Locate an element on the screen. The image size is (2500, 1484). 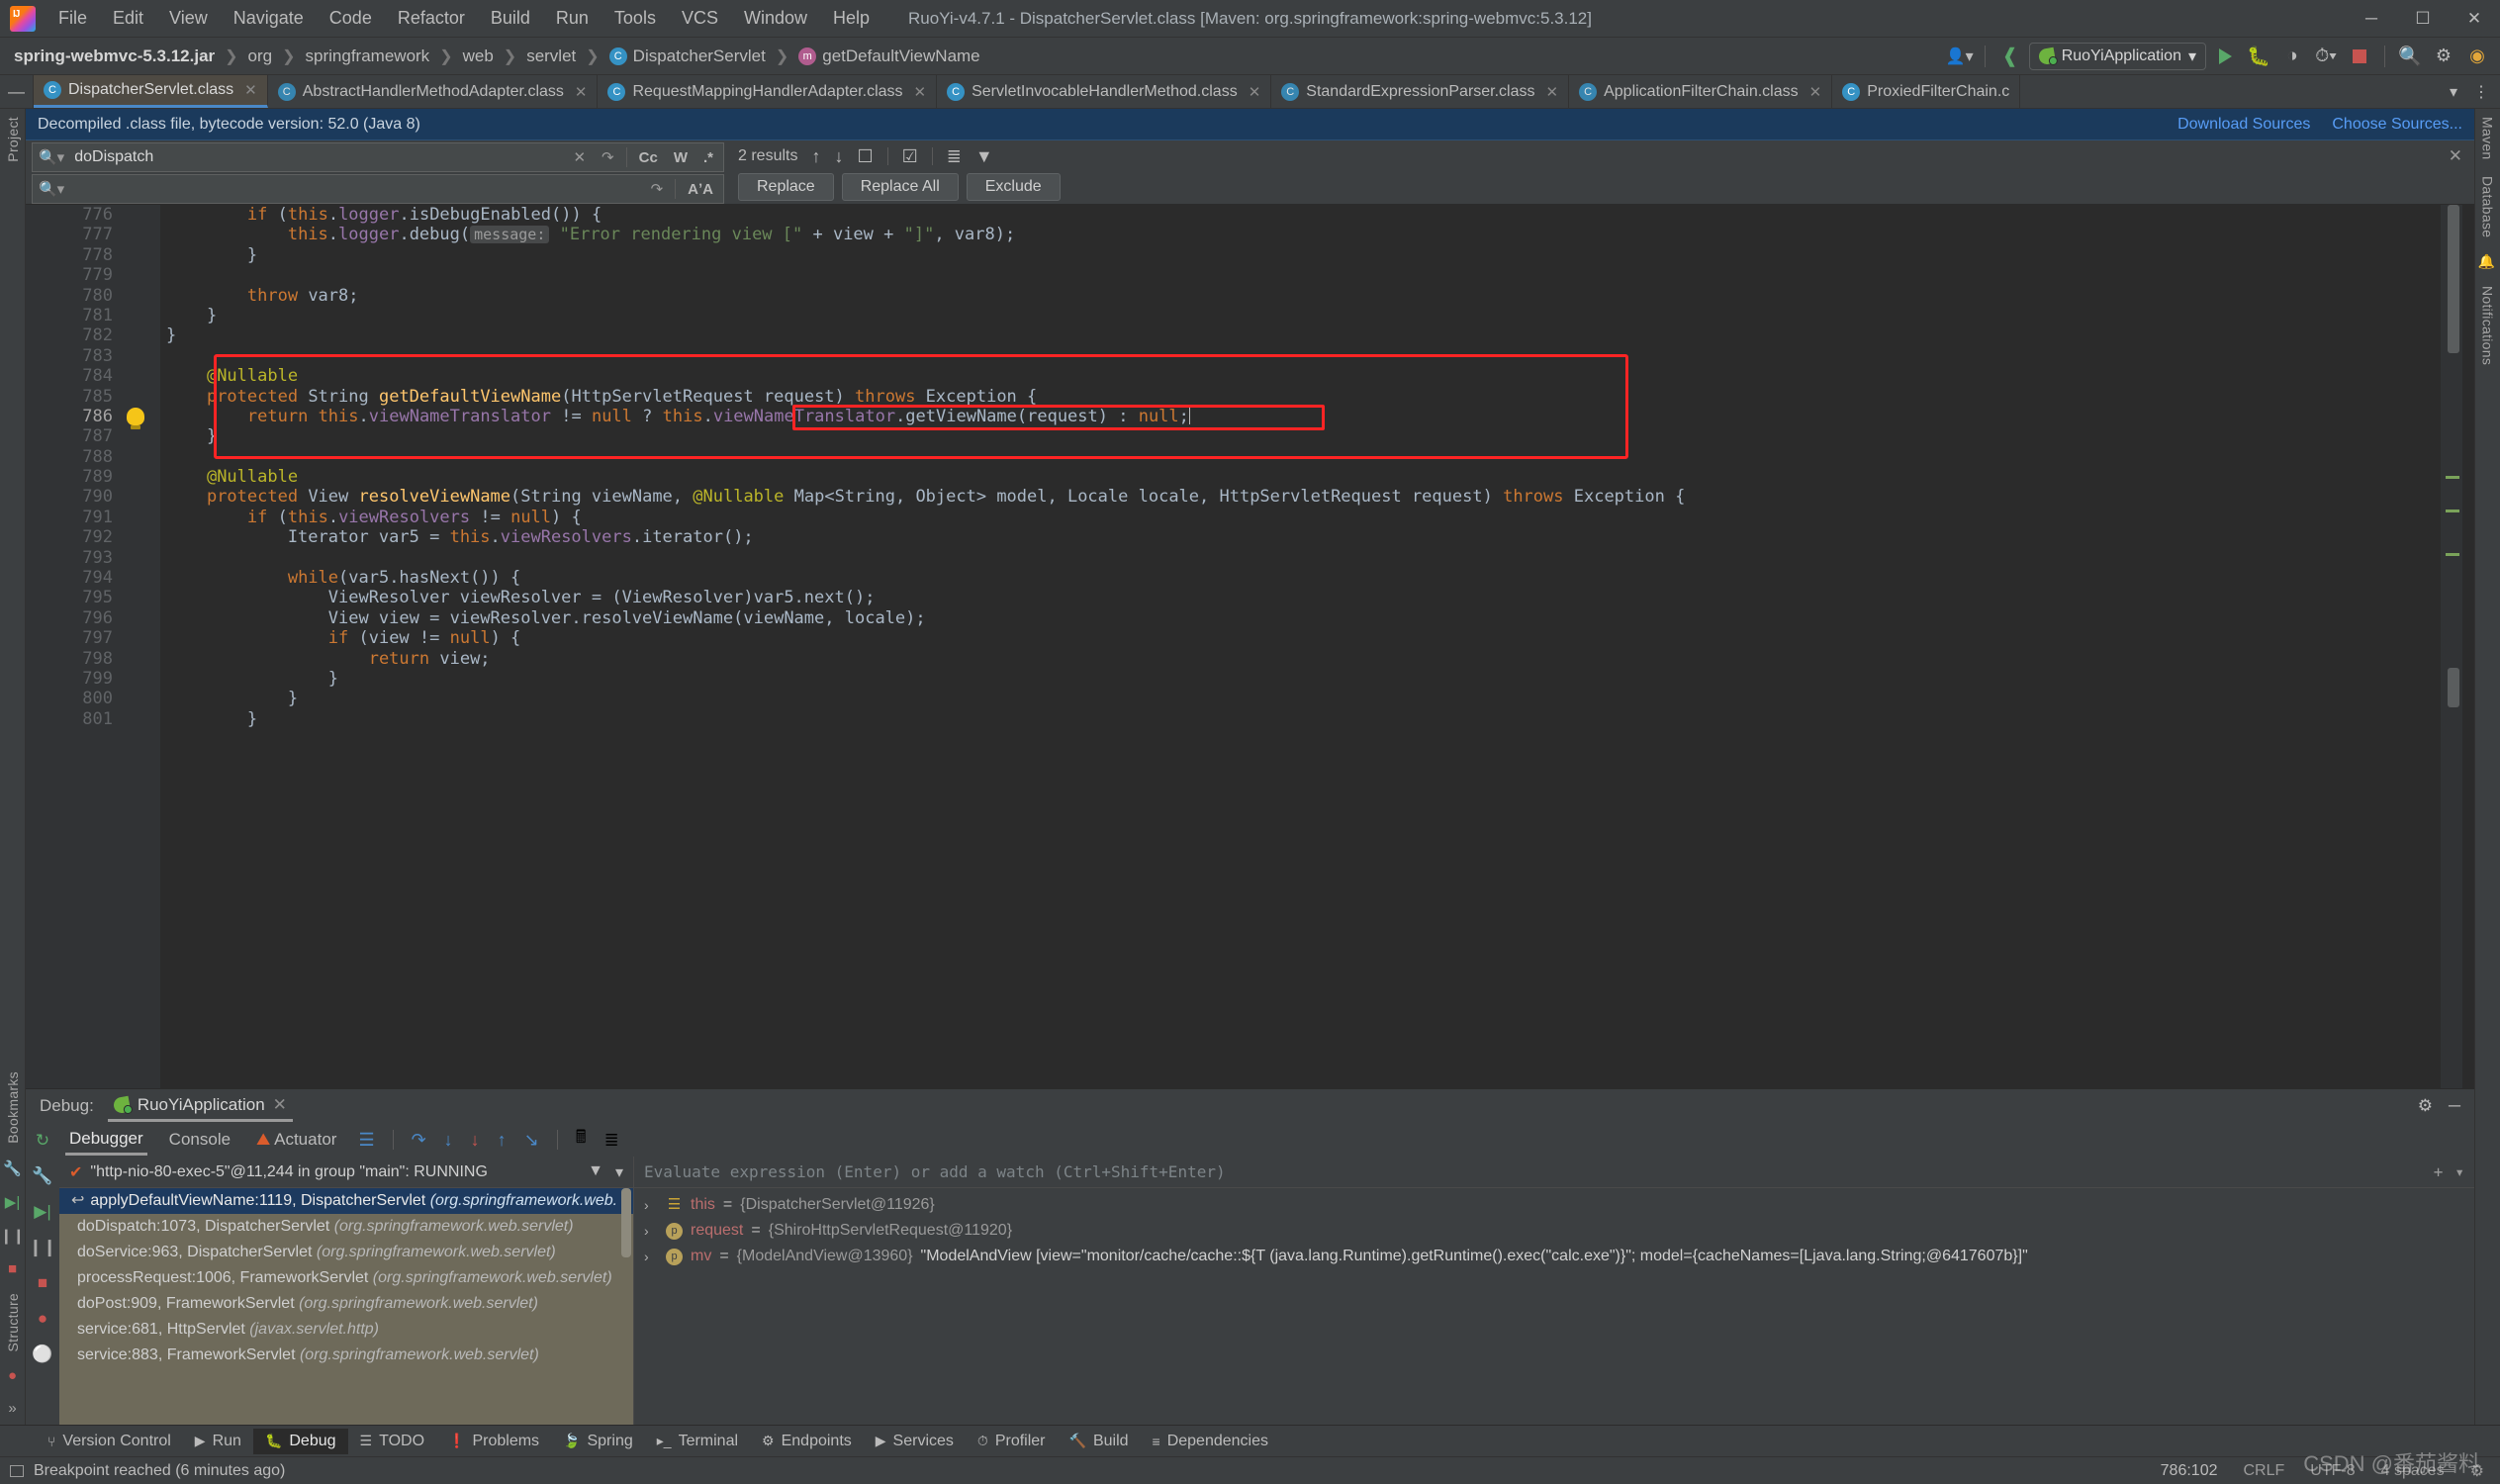
event-log-icon is located at coordinates (17, 1470).